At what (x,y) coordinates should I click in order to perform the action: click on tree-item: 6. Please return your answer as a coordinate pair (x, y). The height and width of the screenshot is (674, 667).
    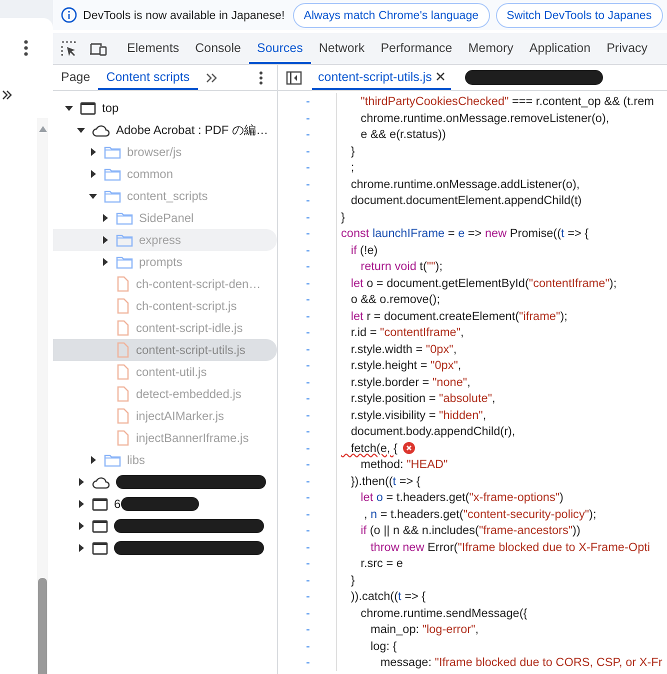
    Looking at the image, I should click on (165, 504).